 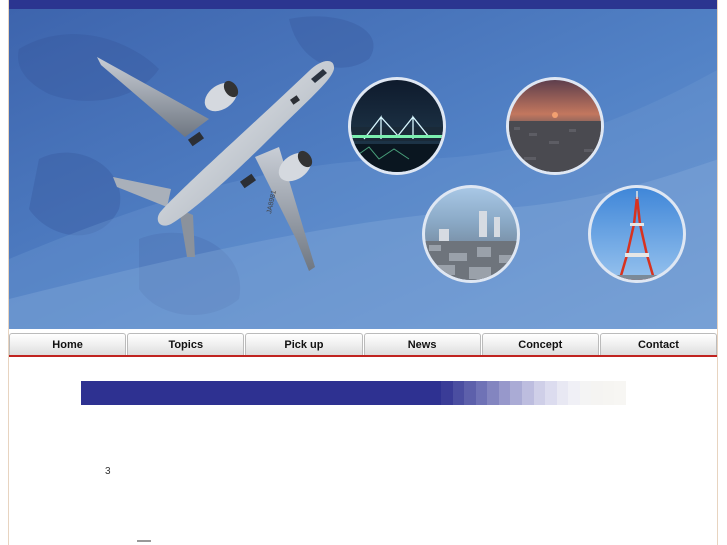 I want to click on nav-news-label: News, so click(x=422, y=344).